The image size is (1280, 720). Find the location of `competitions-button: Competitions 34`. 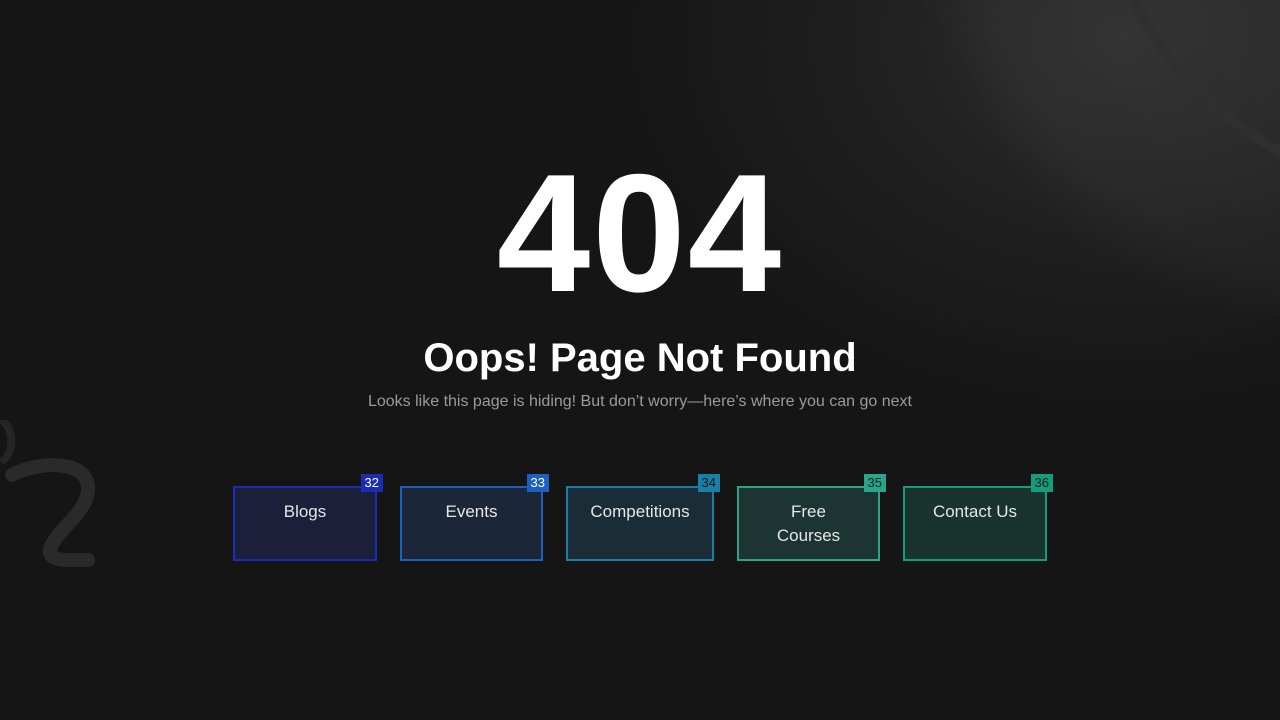

competitions-button: Competitions 34 is located at coordinates (643, 517).